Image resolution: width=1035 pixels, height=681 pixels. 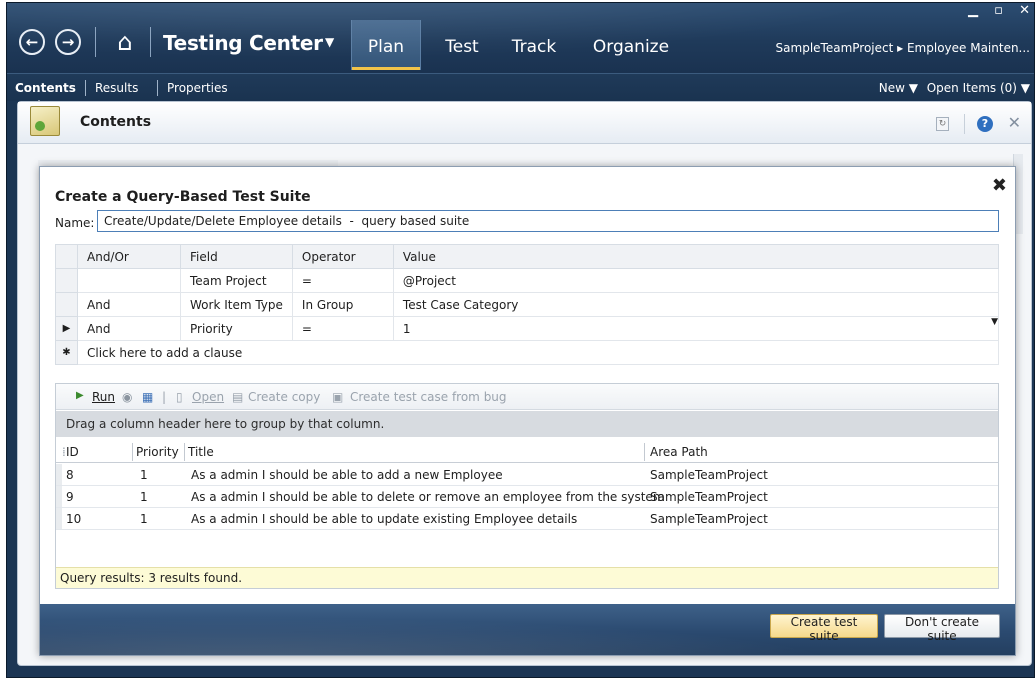 What do you see at coordinates (538, 352) in the screenshot?
I see `add-clause-link: Click here to add a clause` at bounding box center [538, 352].